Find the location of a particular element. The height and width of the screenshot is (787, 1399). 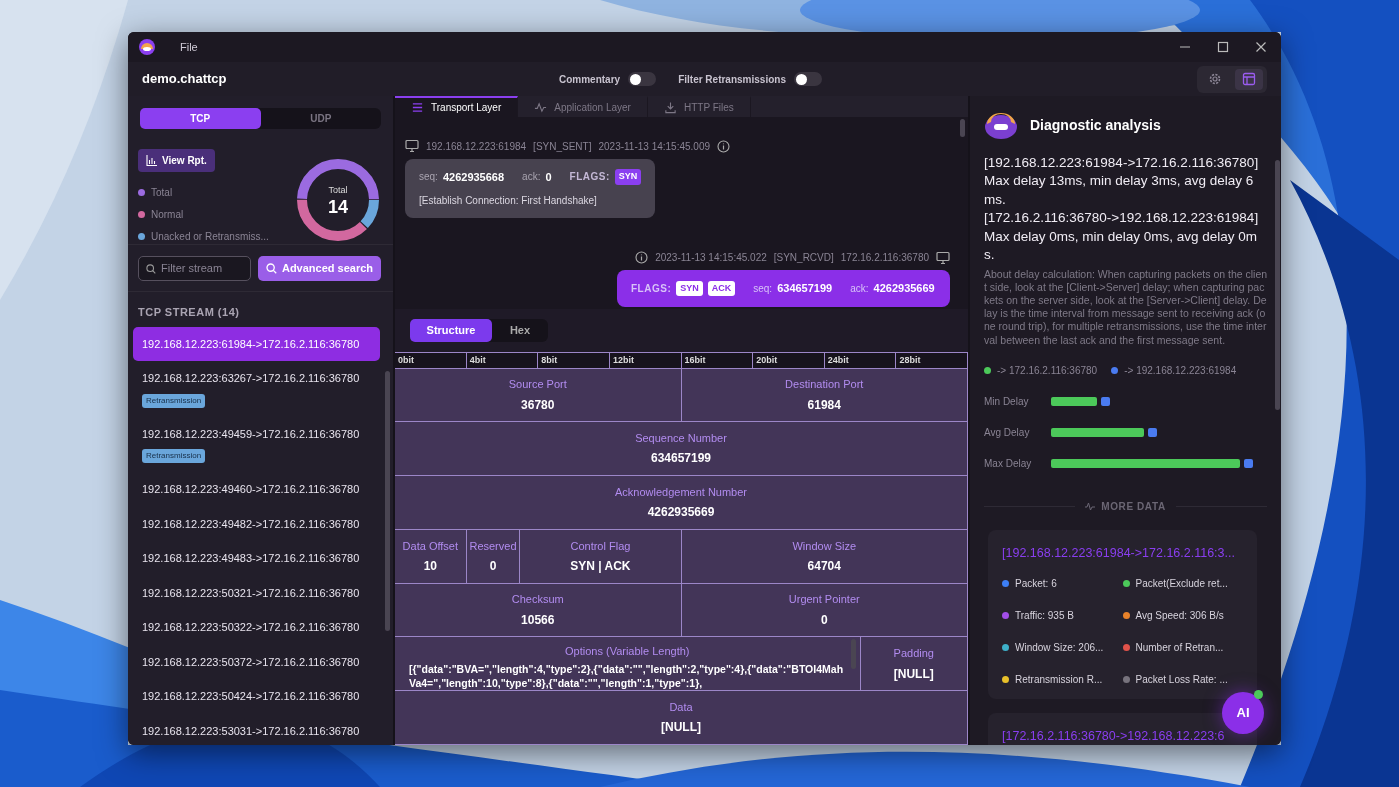

bar-label: Avg Delay is located at coordinates (1007, 432).